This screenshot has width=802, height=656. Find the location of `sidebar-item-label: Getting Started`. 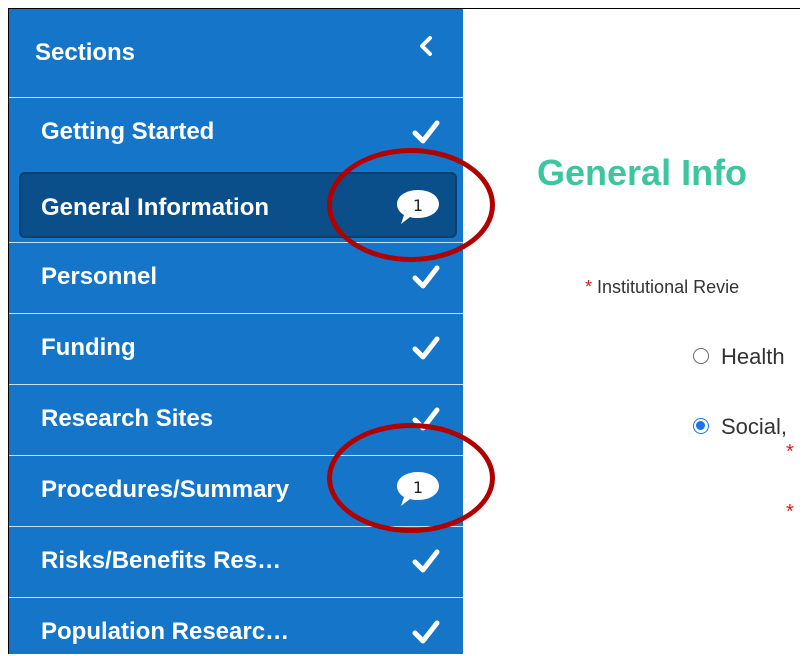

sidebar-item-label: Getting Started is located at coordinates (128, 131).